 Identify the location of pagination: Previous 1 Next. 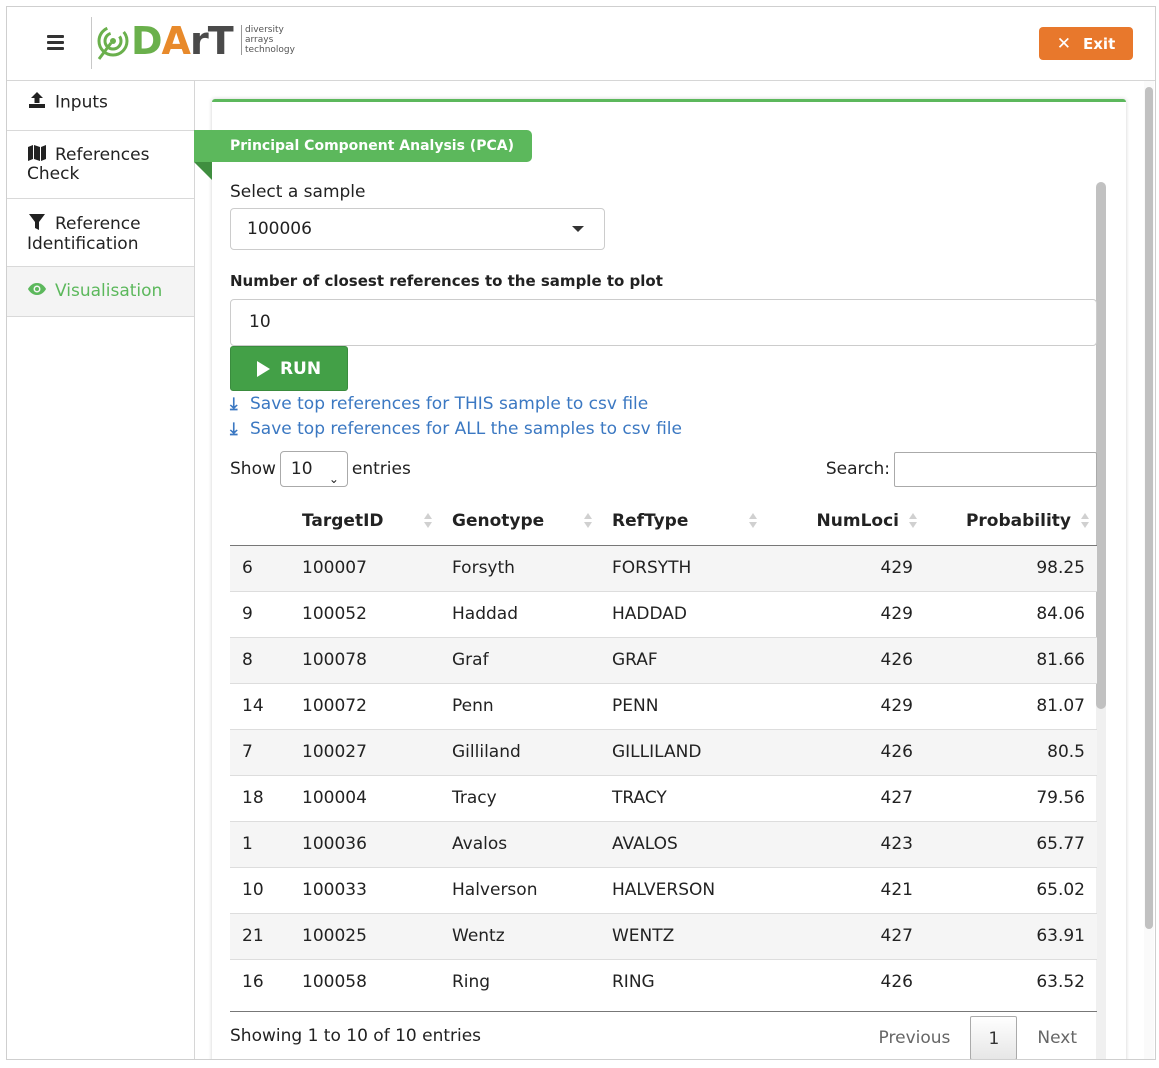
(978, 1037).